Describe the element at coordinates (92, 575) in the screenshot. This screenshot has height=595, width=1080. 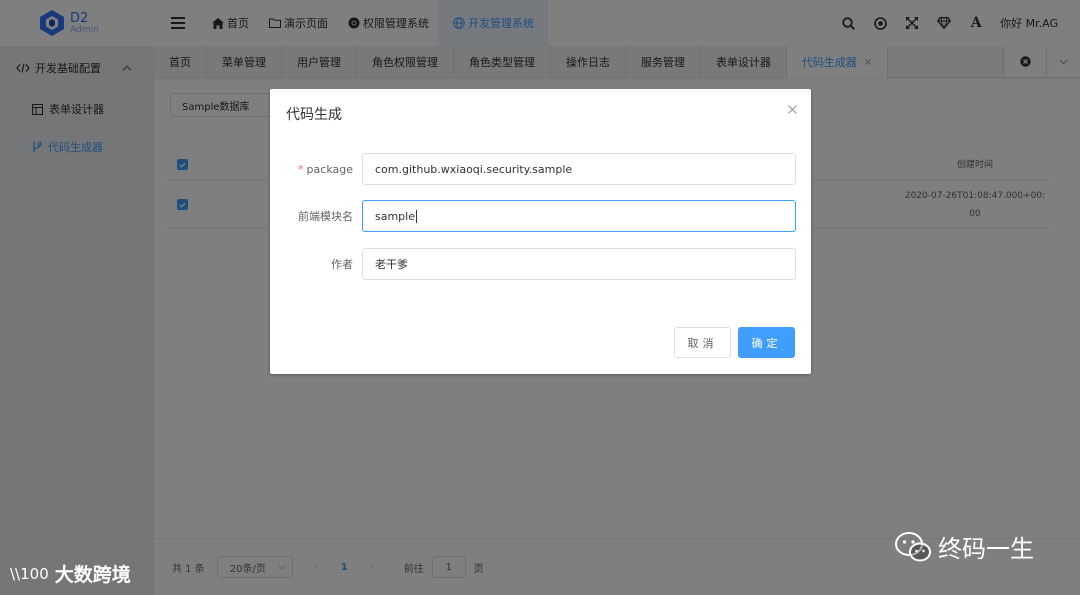
I see `watermark-left-text: 大数跨境` at that location.